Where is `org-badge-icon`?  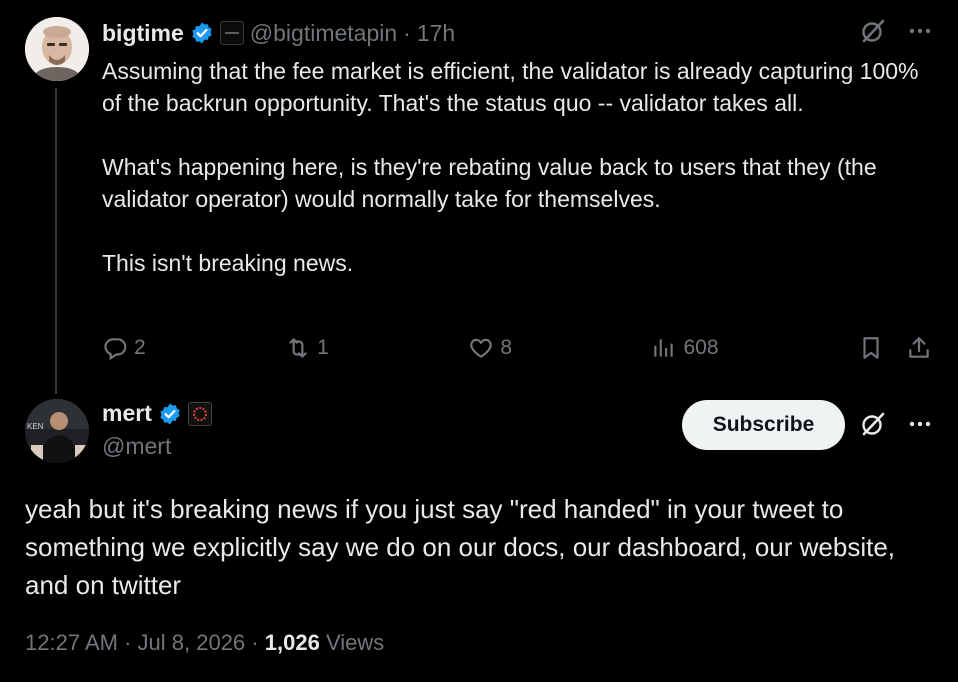
org-badge-icon is located at coordinates (199, 413).